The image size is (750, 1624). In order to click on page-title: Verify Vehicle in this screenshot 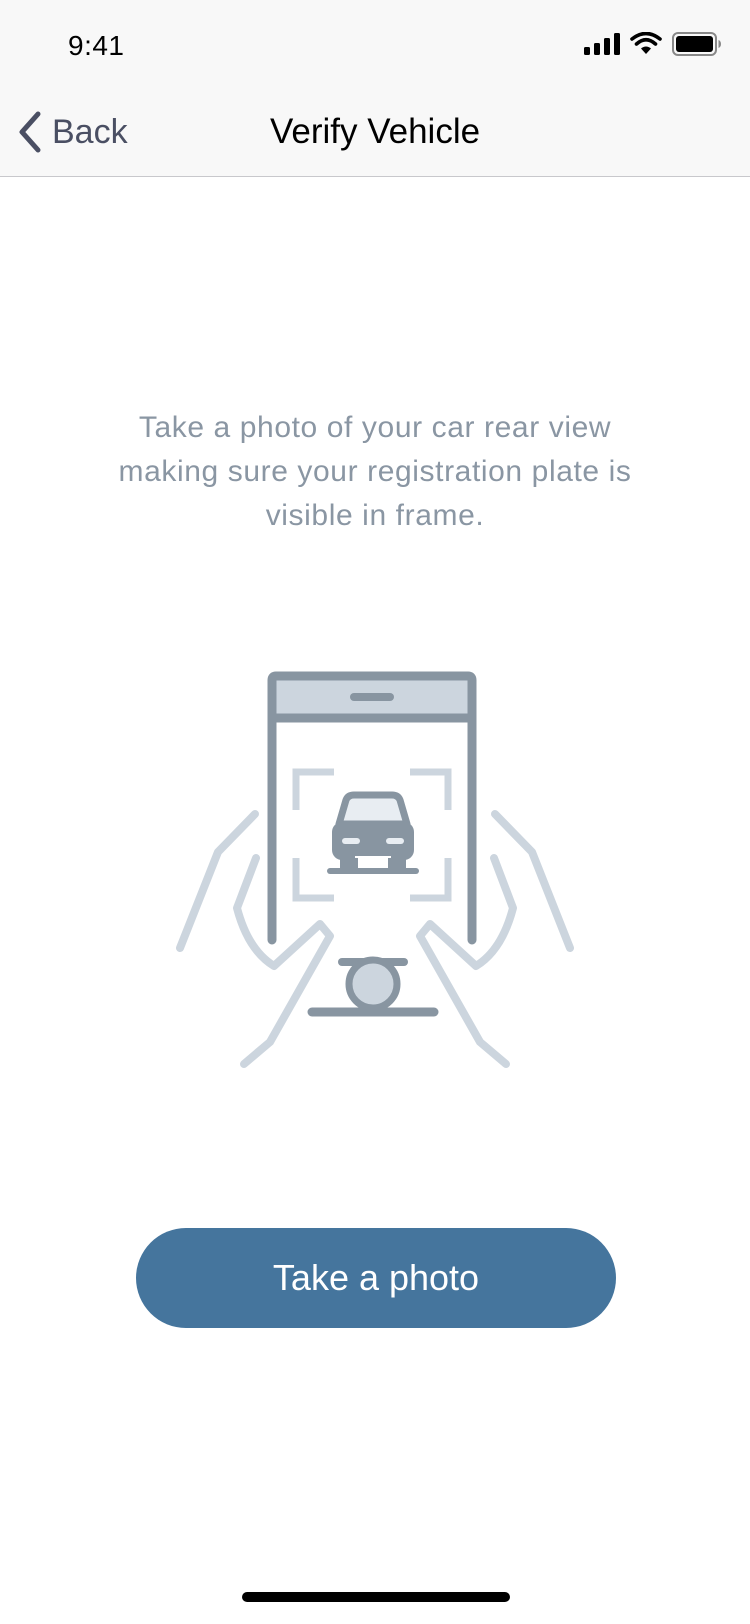, I will do `click(375, 131)`.